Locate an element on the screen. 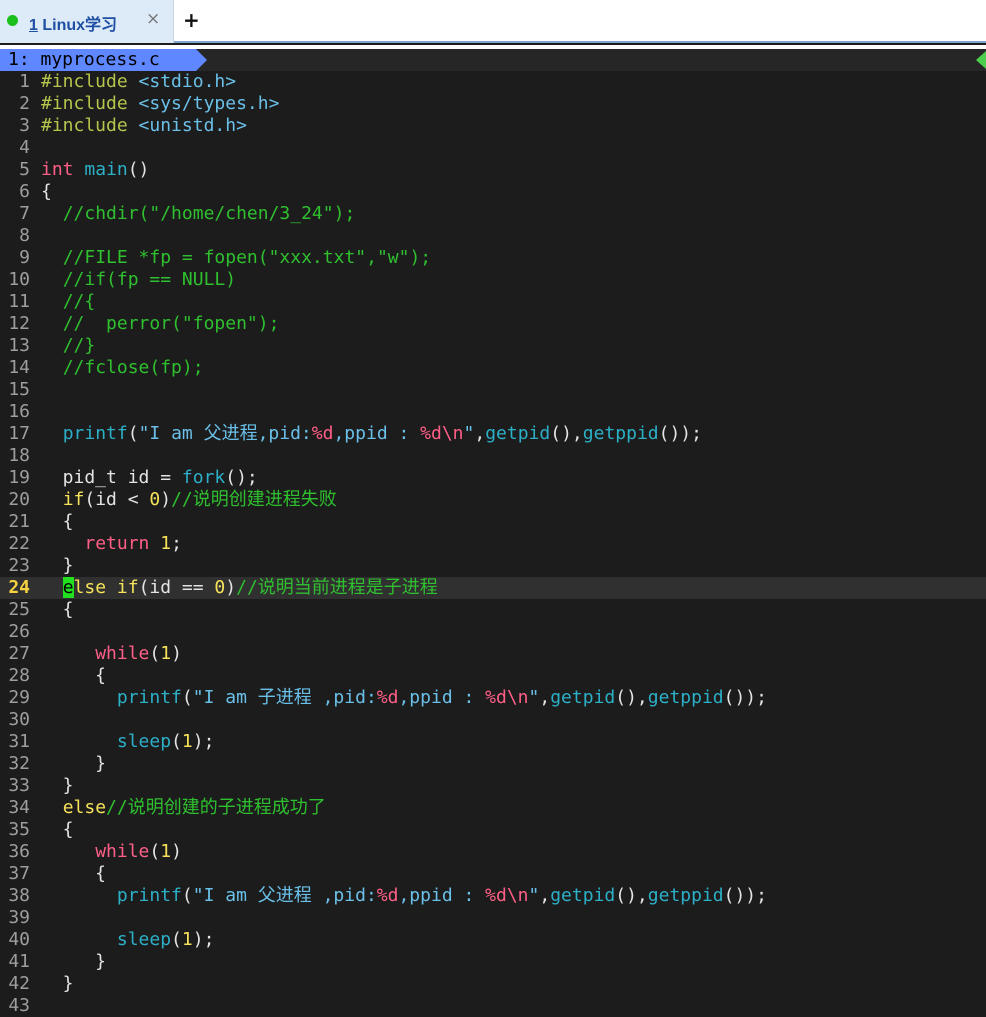 Image resolution: width=986 pixels, height=1017 pixels. code-token: // perror("fopen"); is located at coordinates (171, 323).